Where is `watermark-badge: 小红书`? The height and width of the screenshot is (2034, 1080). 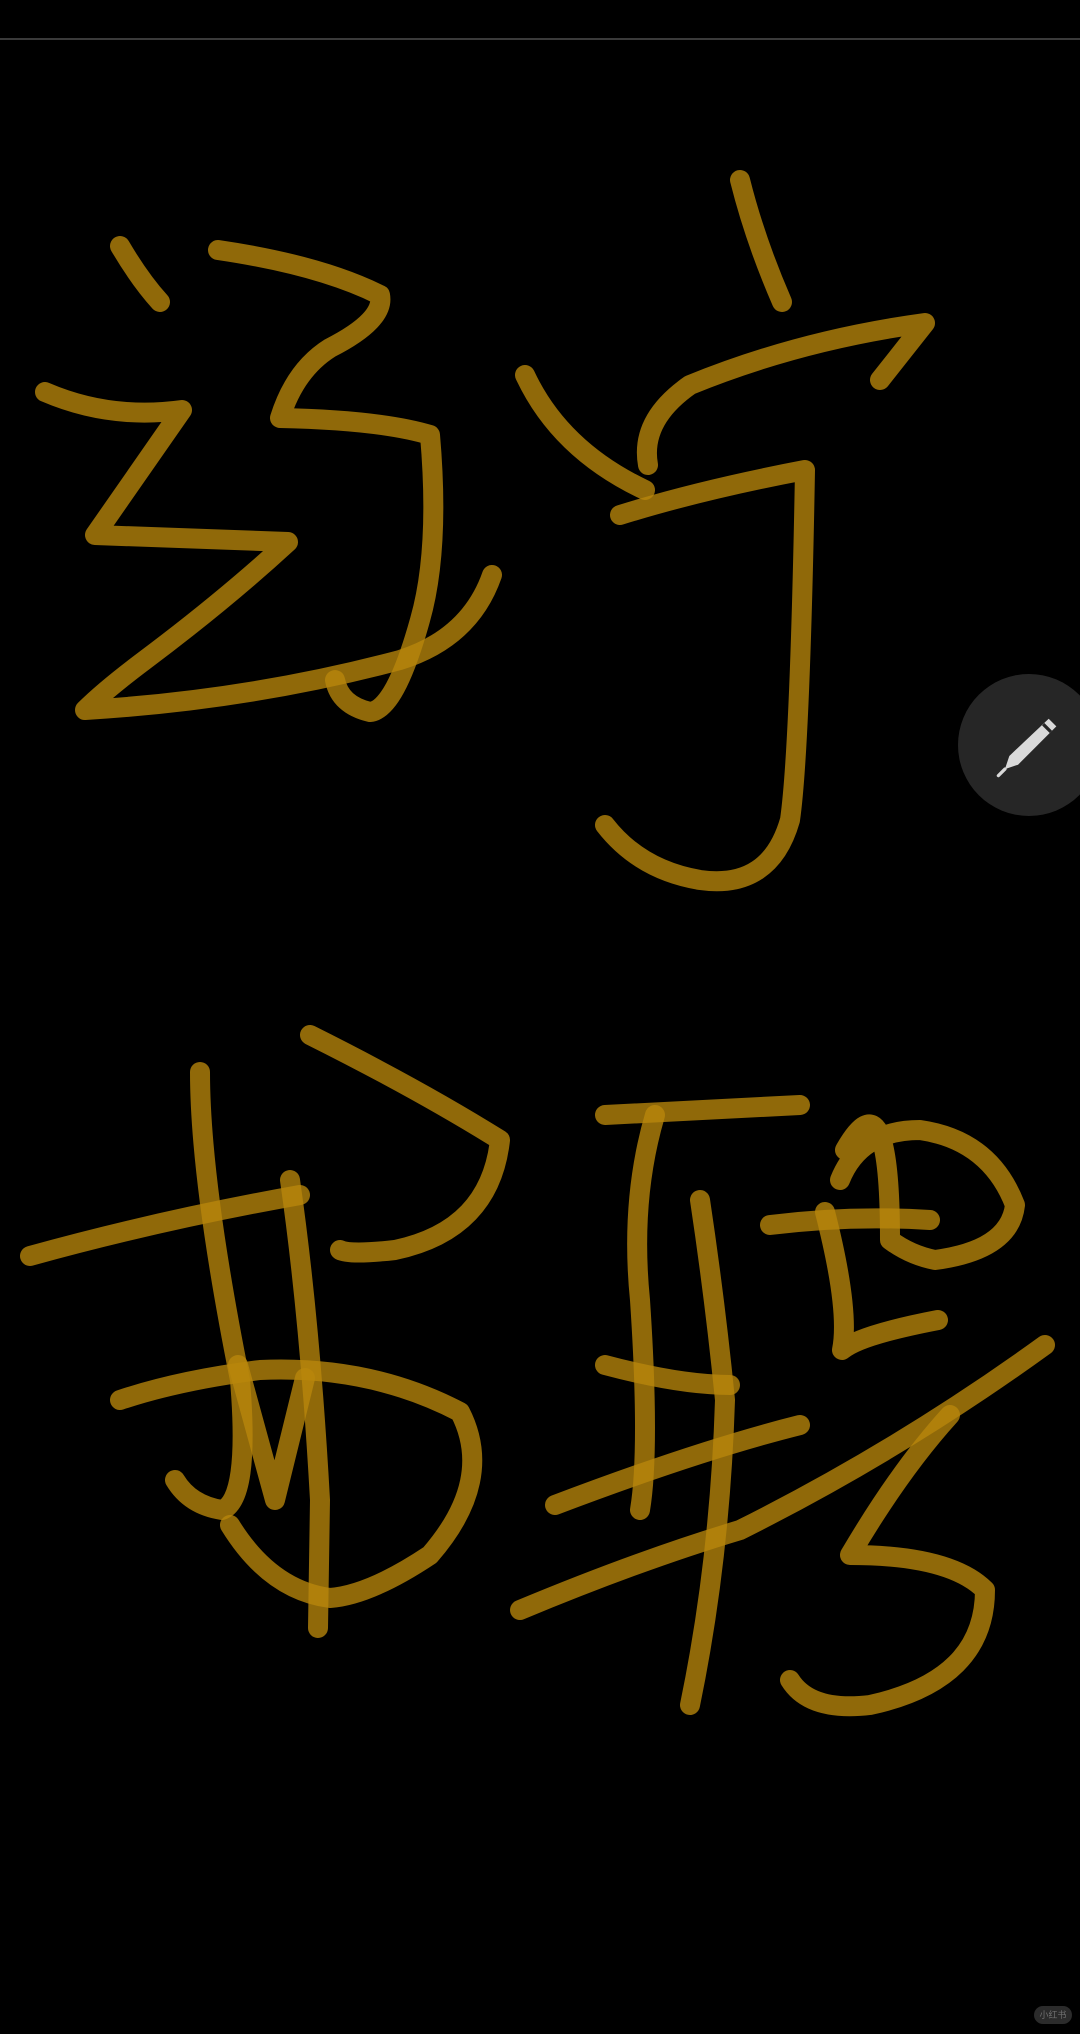 watermark-badge: 小红书 is located at coordinates (1053, 2015).